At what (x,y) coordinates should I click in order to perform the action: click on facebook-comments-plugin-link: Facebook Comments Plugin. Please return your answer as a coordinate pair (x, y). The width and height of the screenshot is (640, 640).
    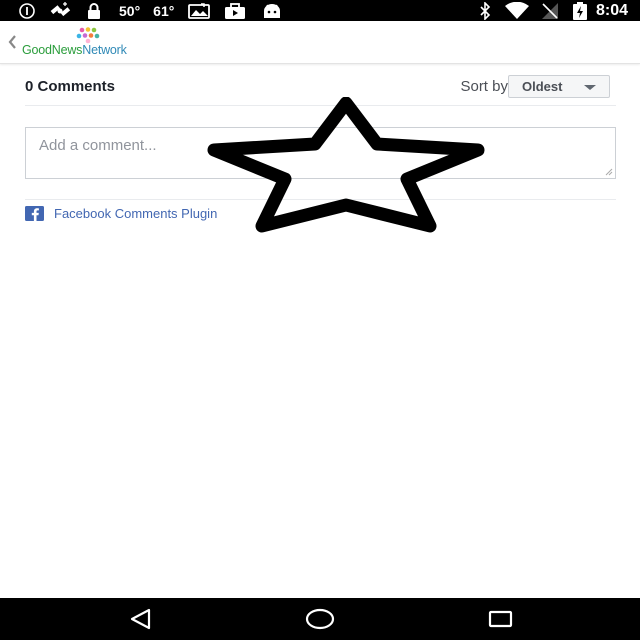
    Looking at the image, I should click on (135, 213).